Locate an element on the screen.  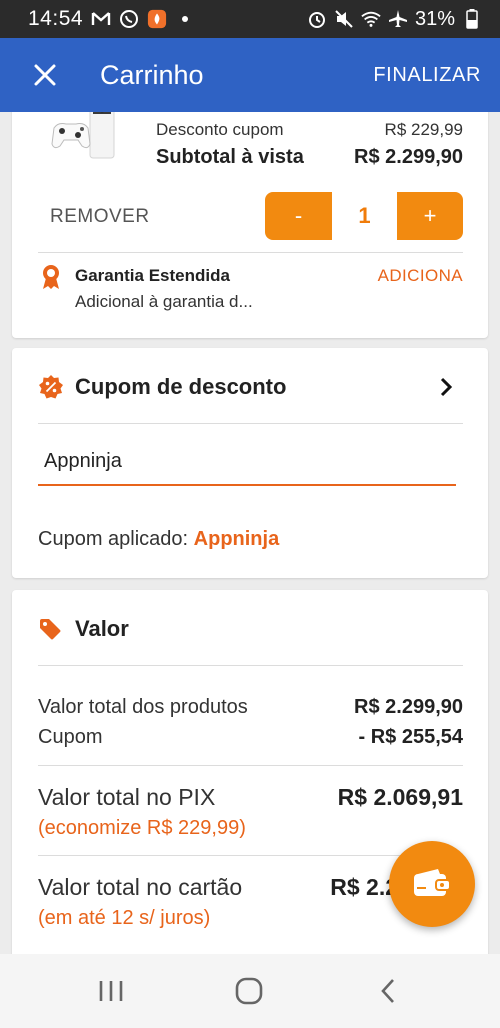
alarm-icon is located at coordinates (317, 19).